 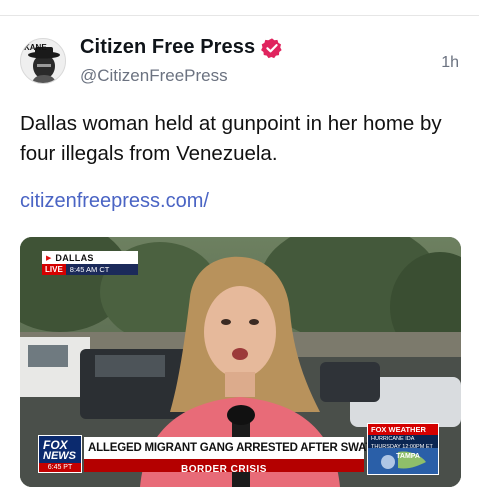 What do you see at coordinates (271, 47) in the screenshot?
I see `verified-badge-icon` at bounding box center [271, 47].